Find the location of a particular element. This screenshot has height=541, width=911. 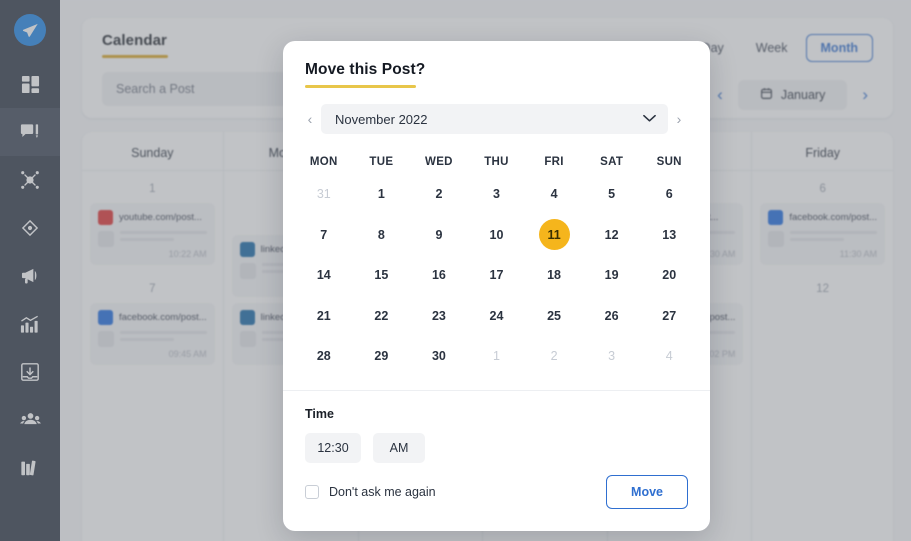

month-year-dropdown: November 2022 is located at coordinates (494, 119).